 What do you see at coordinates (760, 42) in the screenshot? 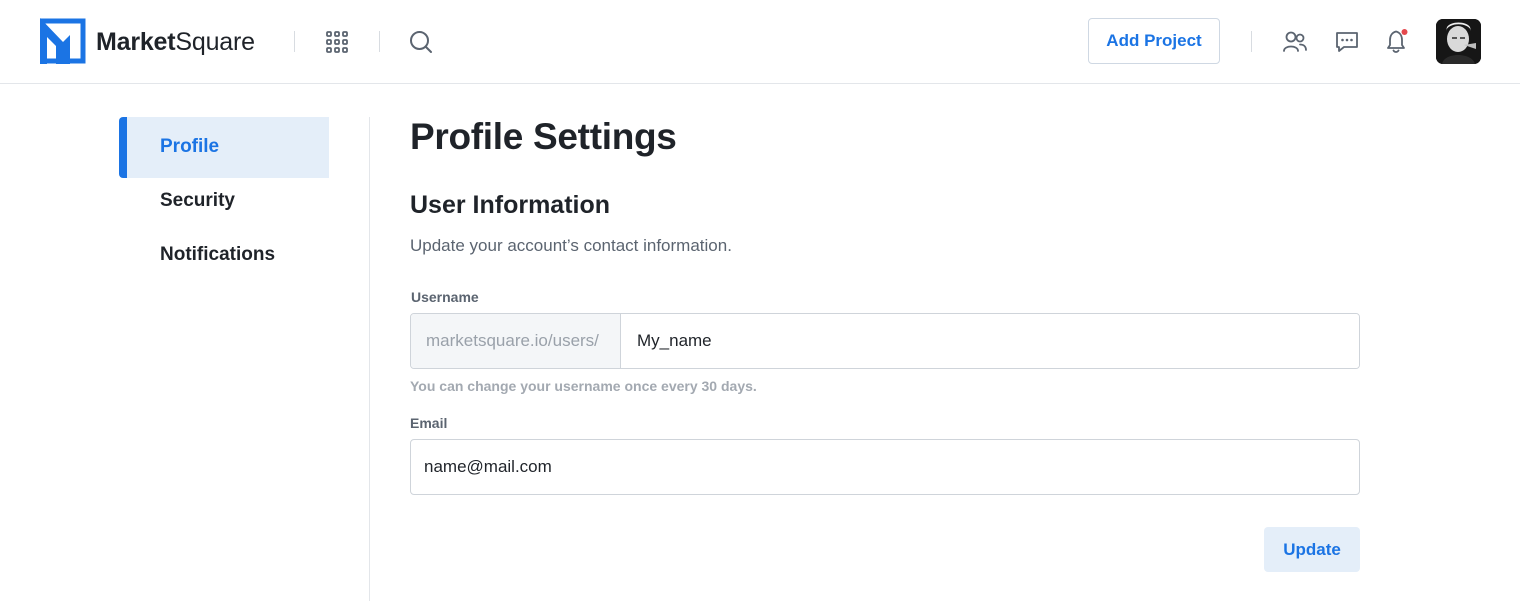
I see `top-navbar: MarketSquare Add Project` at bounding box center [760, 42].